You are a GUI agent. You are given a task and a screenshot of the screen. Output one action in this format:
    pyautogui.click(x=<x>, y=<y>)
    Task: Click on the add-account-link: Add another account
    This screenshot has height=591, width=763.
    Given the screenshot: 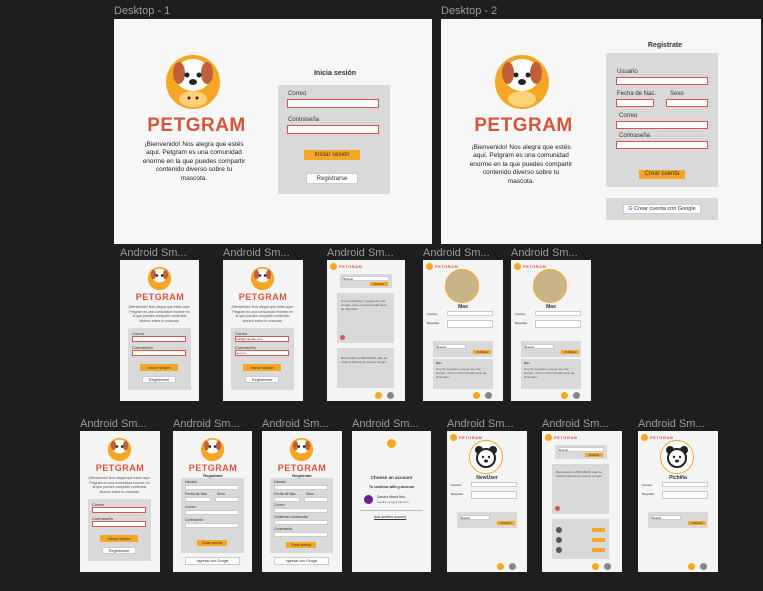 What is the action you would take?
    pyautogui.click(x=390, y=517)
    